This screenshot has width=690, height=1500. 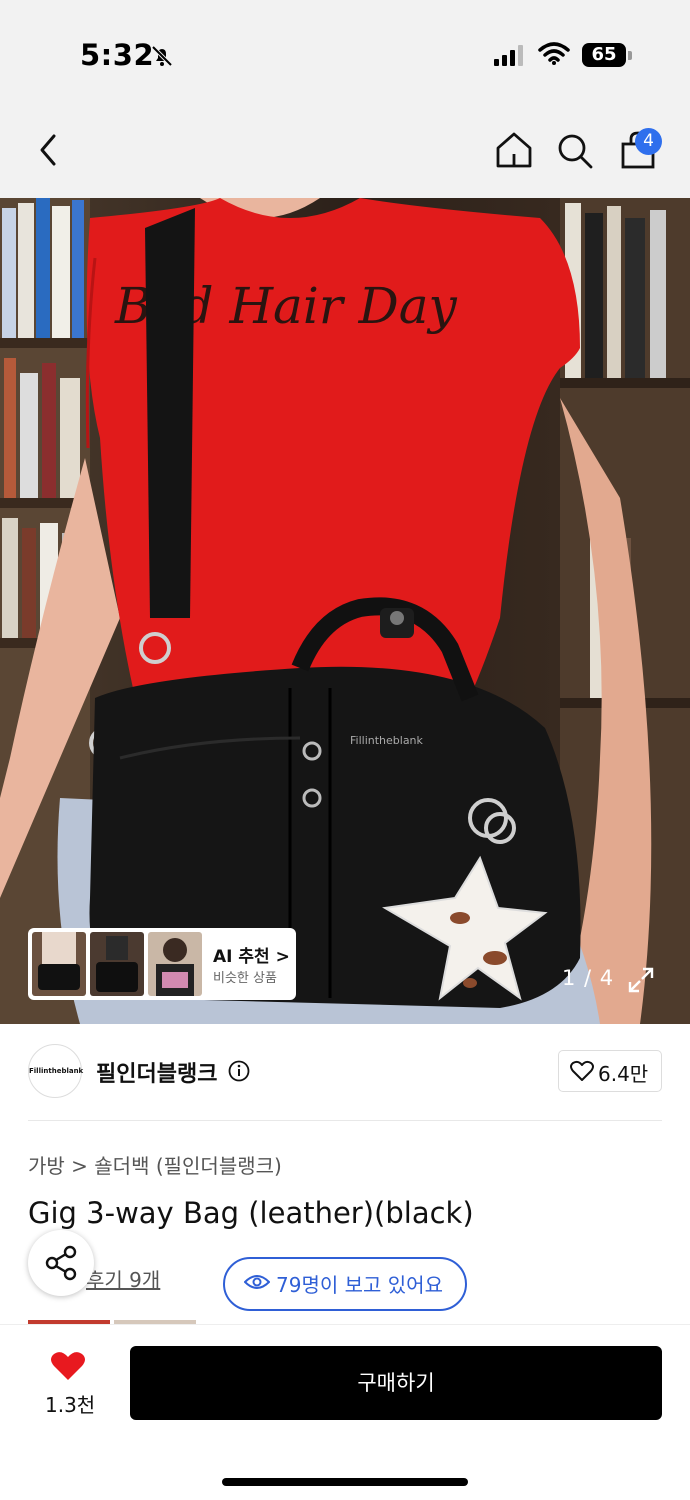 What do you see at coordinates (387, 740) in the screenshot?
I see `bag-logo-text: Fillintheblank` at bounding box center [387, 740].